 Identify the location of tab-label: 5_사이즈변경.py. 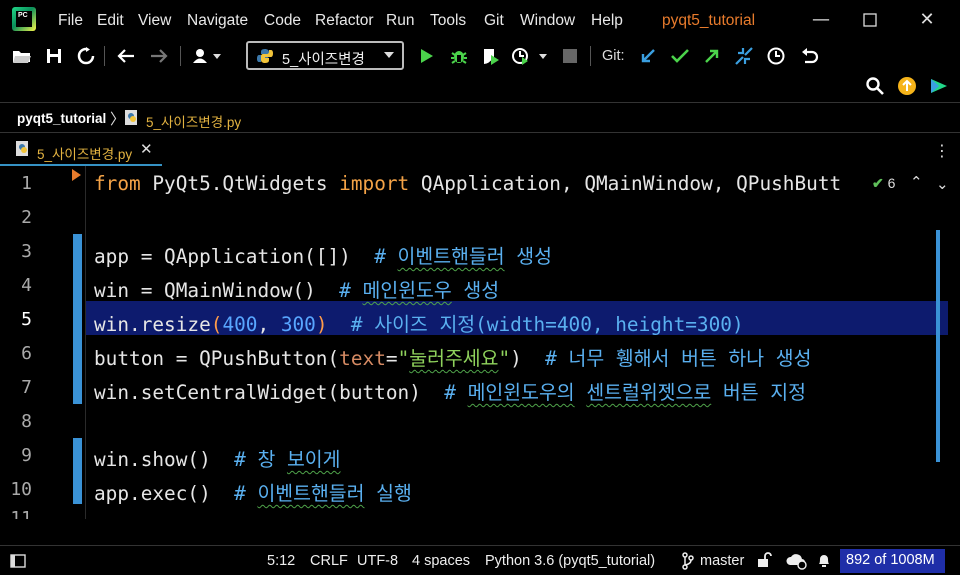
(85, 154).